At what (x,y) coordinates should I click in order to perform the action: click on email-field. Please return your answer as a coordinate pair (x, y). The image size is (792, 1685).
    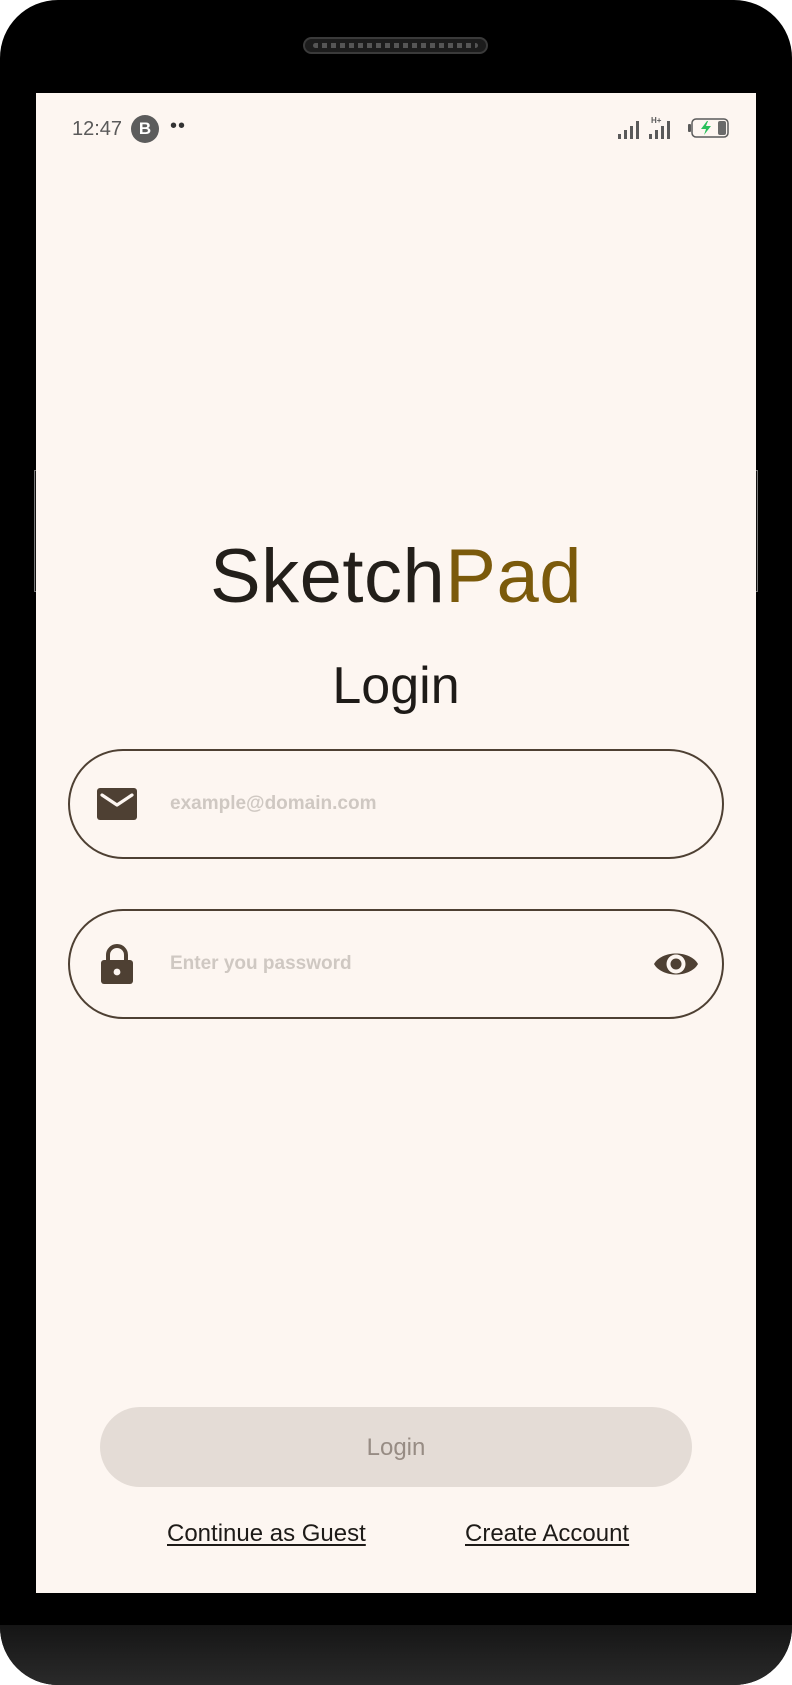
    Looking at the image, I should click on (396, 804).